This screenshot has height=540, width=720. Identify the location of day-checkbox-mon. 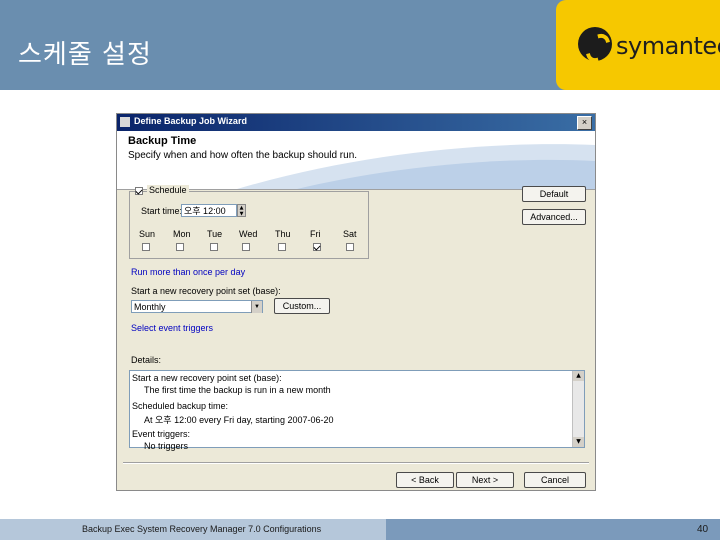
(180, 247).